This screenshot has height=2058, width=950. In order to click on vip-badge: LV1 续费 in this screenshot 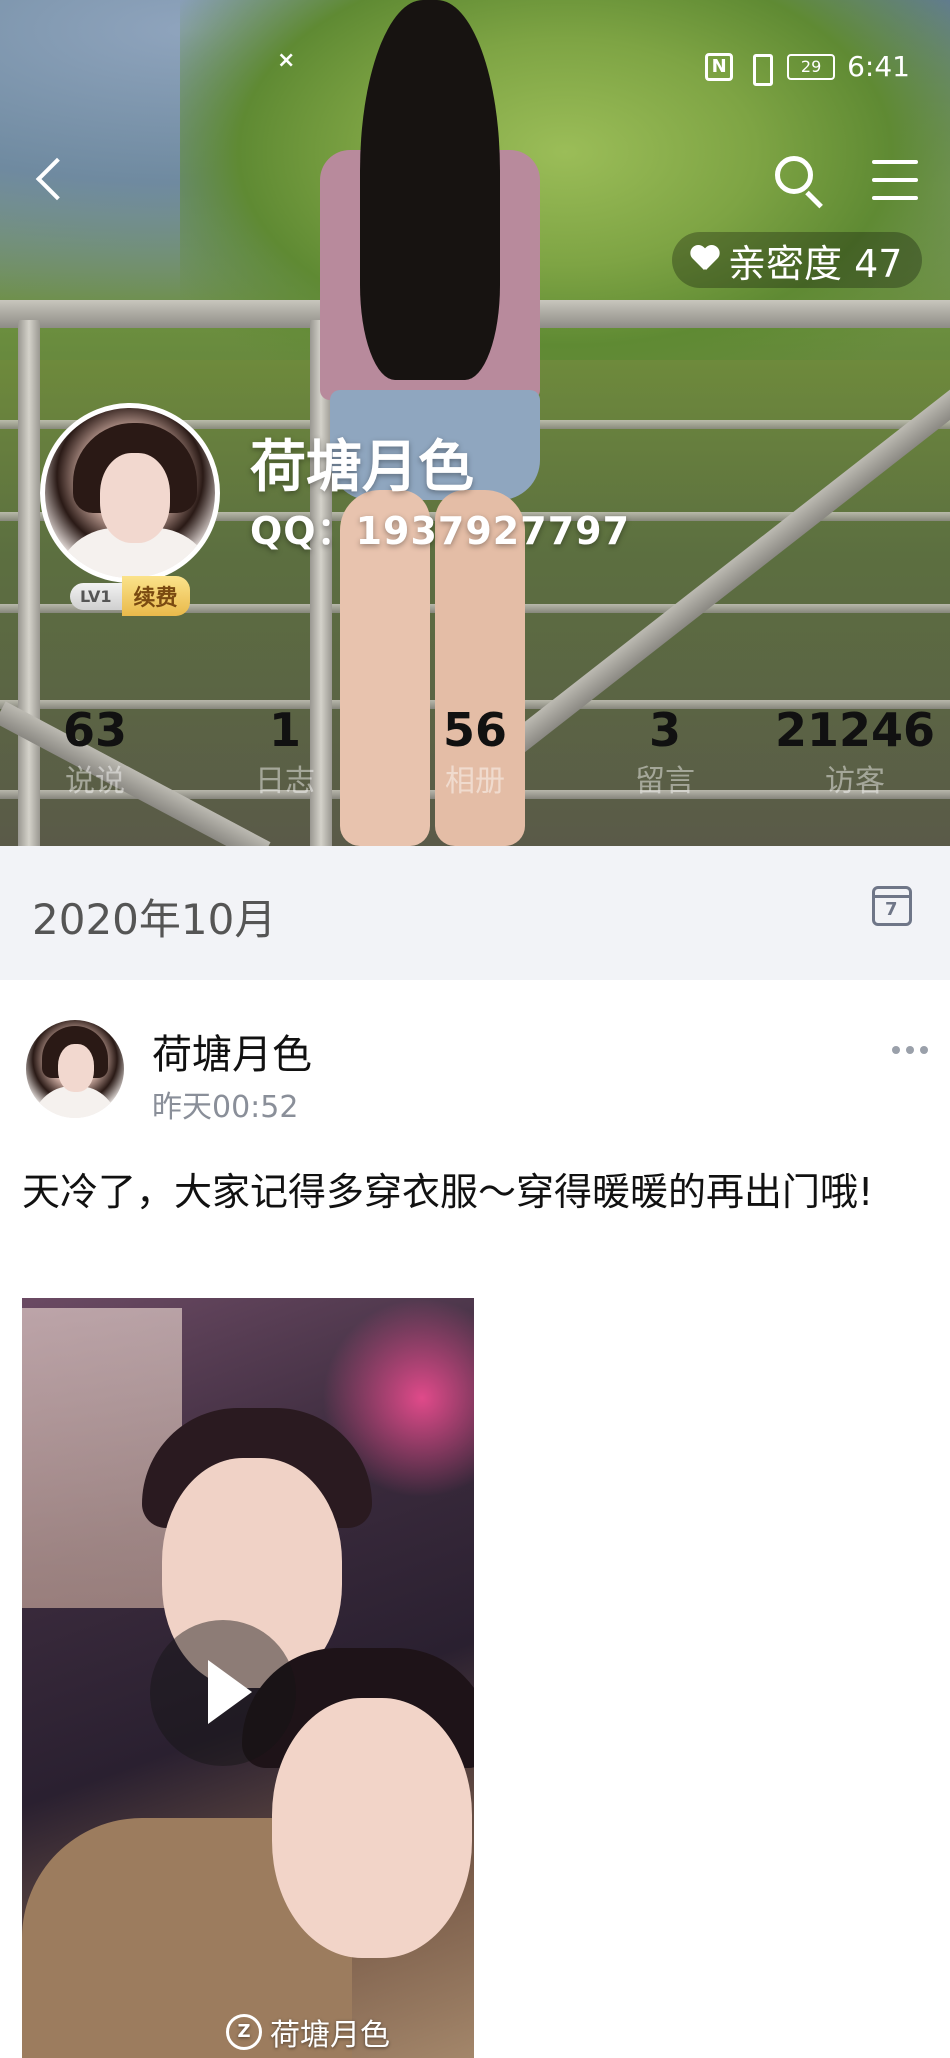, I will do `click(130, 596)`.